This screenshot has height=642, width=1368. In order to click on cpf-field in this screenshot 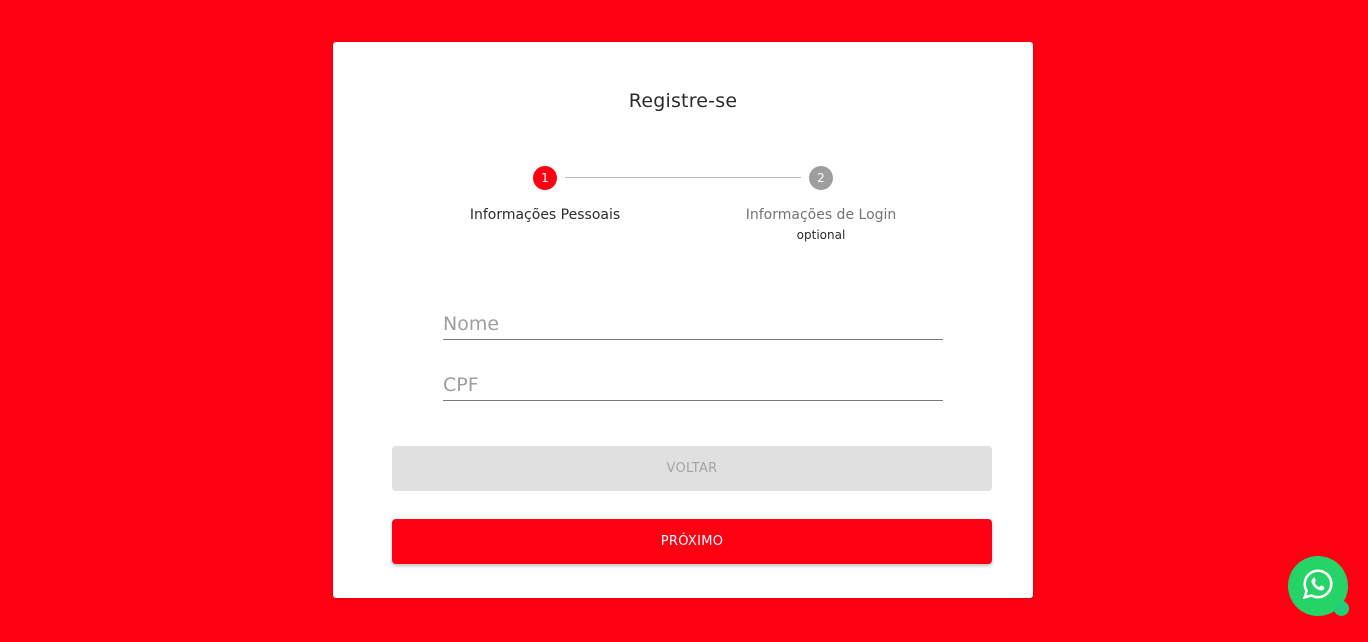, I will do `click(693, 380)`.